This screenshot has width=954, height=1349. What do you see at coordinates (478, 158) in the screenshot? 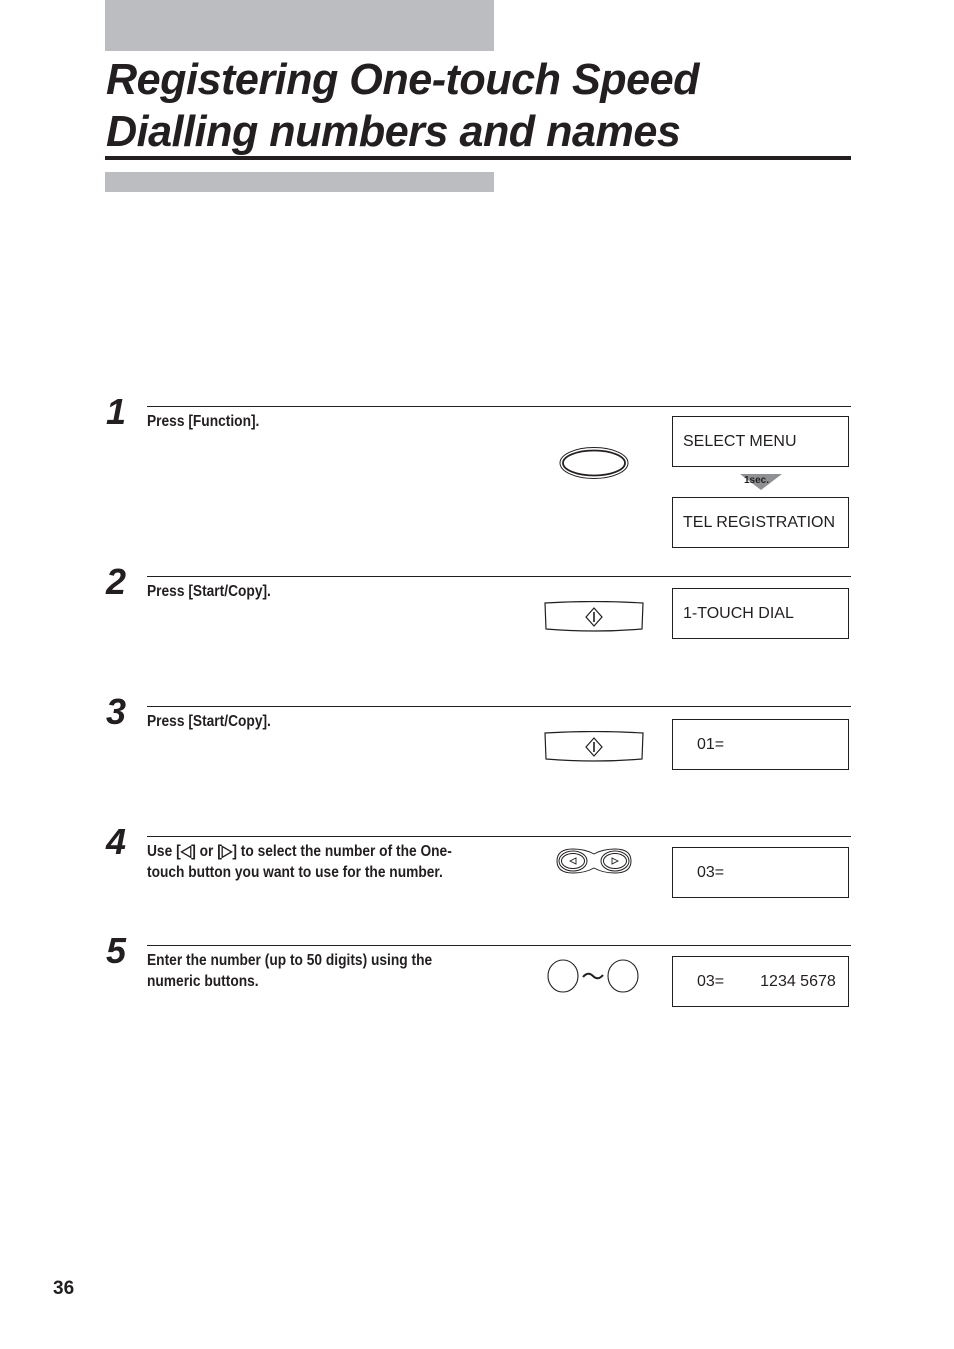
I see `title-underline` at bounding box center [478, 158].